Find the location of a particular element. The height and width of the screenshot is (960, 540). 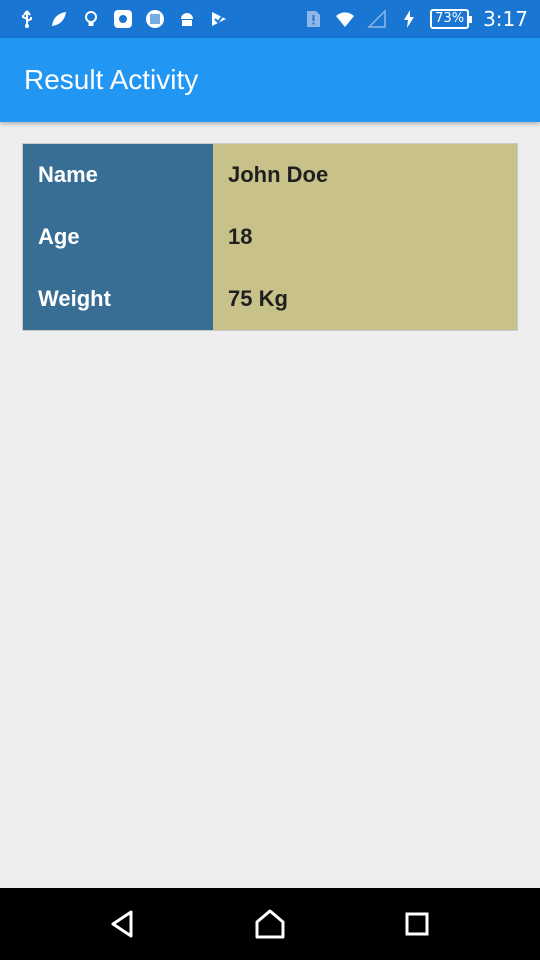

home-icon is located at coordinates (270, 924).